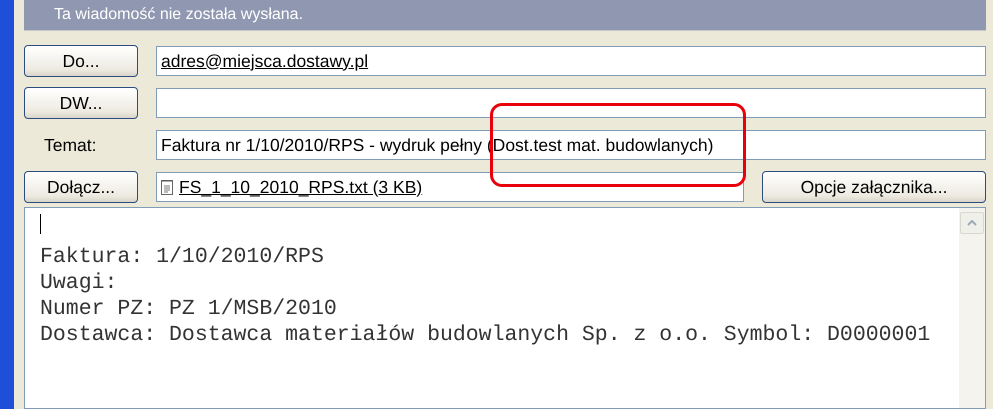 The image size is (993, 409). I want to click on subject-label: Temat:, so click(70, 145).